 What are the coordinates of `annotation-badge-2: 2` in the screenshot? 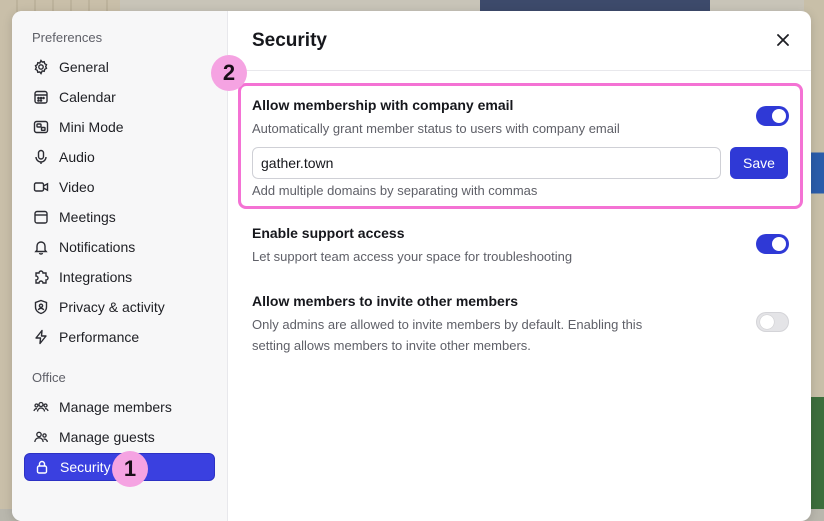 It's located at (229, 73).